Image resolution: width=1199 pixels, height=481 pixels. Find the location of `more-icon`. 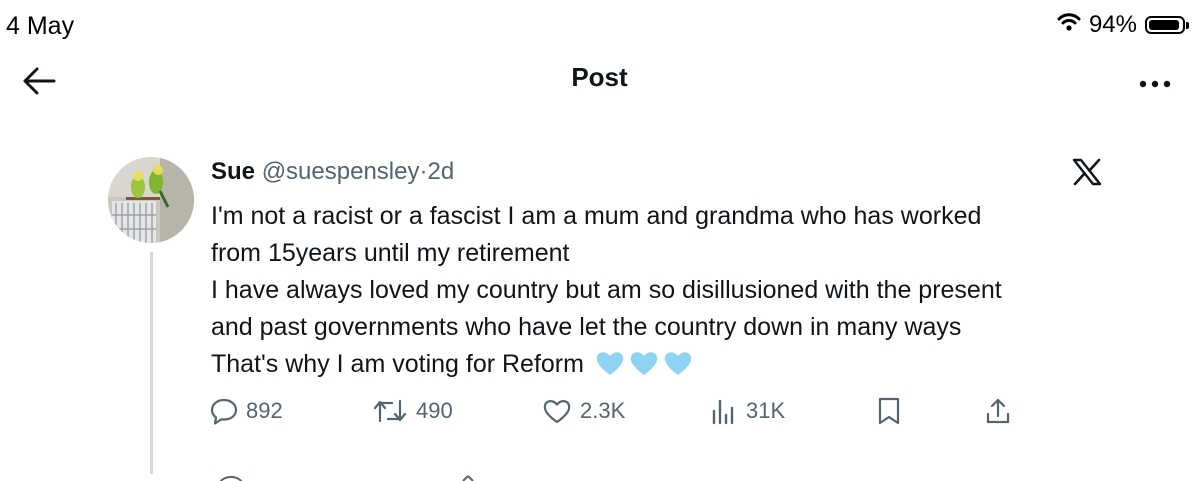

more-icon is located at coordinates (1155, 84).